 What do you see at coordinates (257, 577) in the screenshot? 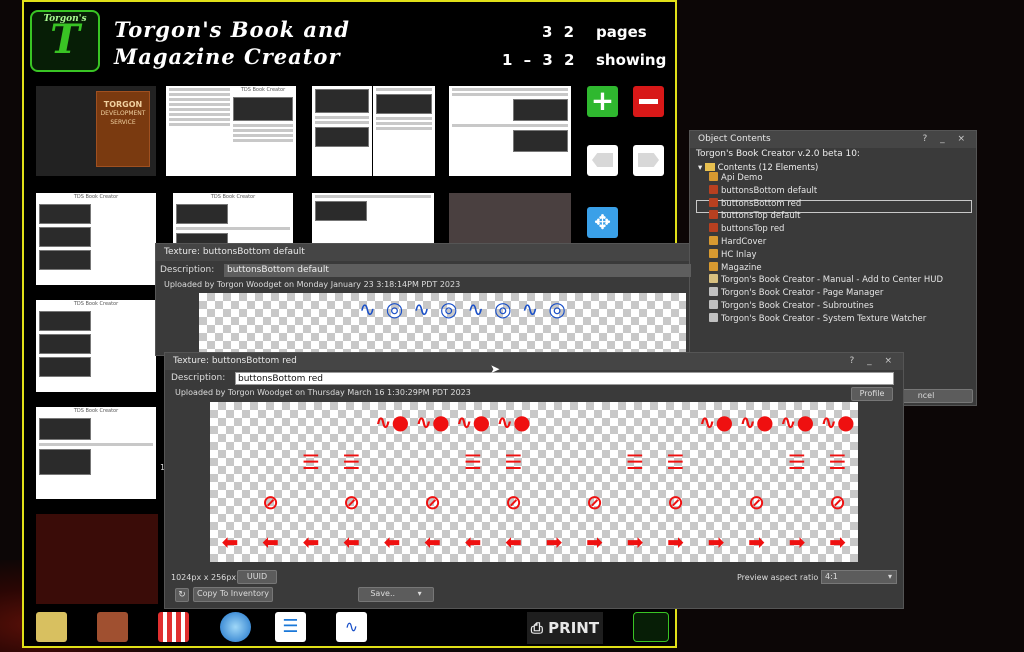
I see `uuid-button: UUID` at bounding box center [257, 577].